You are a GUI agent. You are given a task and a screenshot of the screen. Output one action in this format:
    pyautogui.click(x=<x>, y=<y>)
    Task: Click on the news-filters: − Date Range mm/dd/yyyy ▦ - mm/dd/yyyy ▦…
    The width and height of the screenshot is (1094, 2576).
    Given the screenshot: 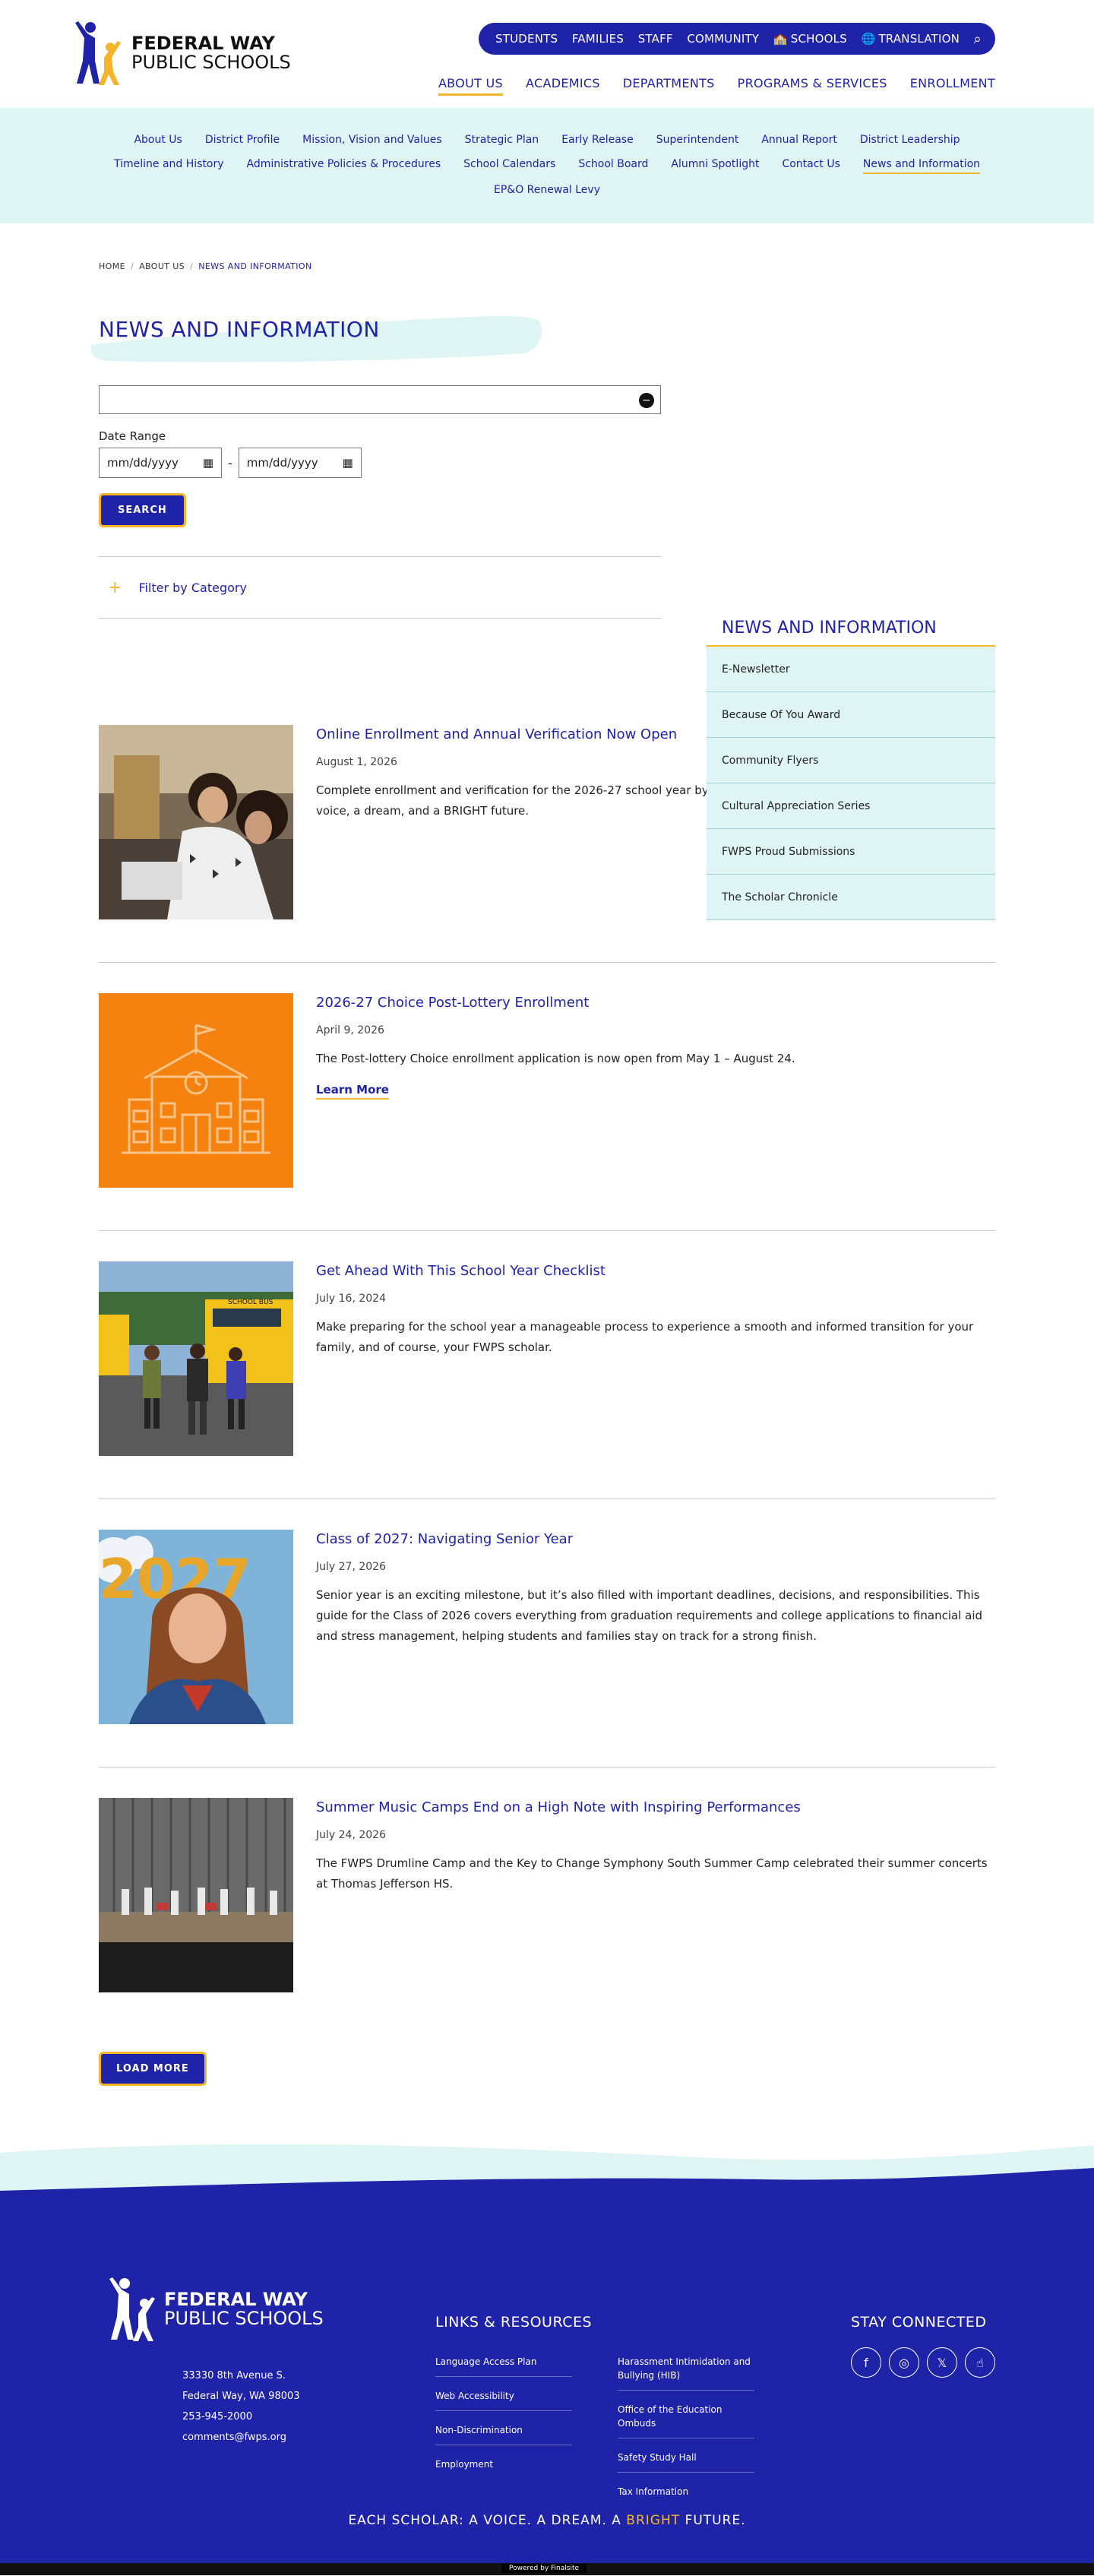 What is the action you would take?
    pyautogui.click(x=380, y=502)
    